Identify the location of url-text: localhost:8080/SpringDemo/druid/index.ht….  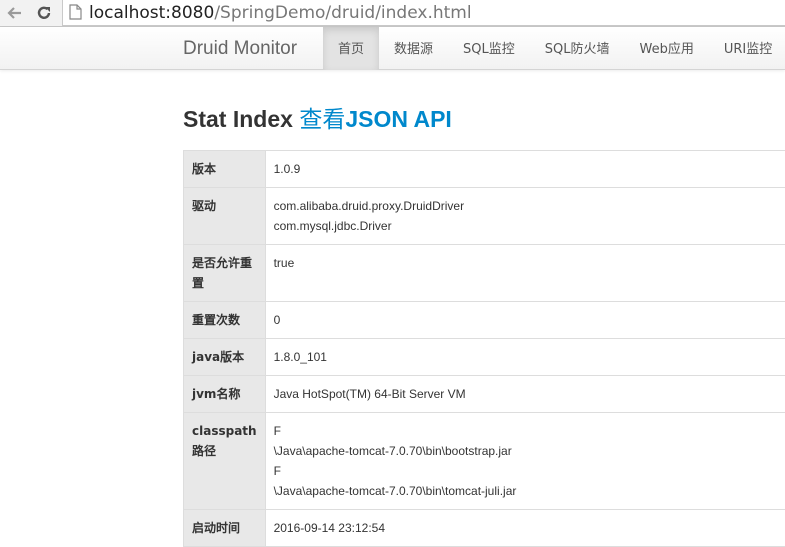
(280, 13).